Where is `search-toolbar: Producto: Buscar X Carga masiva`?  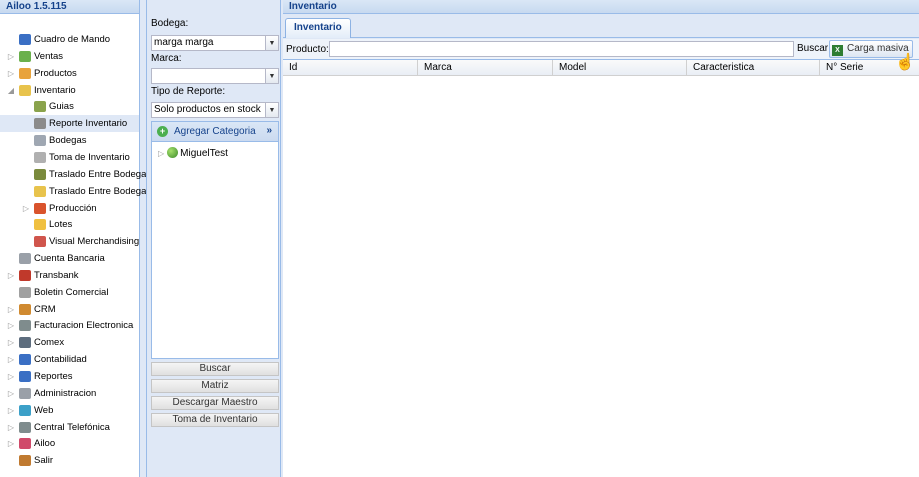
search-toolbar: Producto: Buscar X Carga masiva is located at coordinates (601, 49).